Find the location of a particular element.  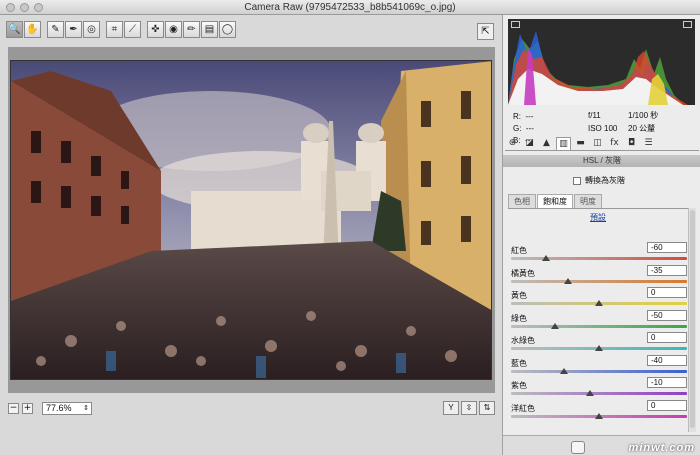

window-controls is located at coordinates (24, 7).